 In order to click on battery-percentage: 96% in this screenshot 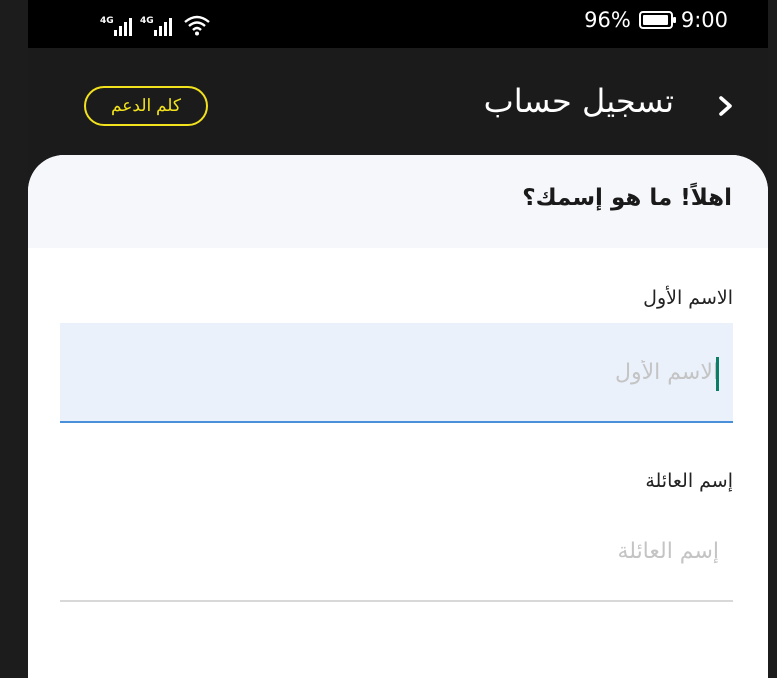, I will do `click(607, 20)`.